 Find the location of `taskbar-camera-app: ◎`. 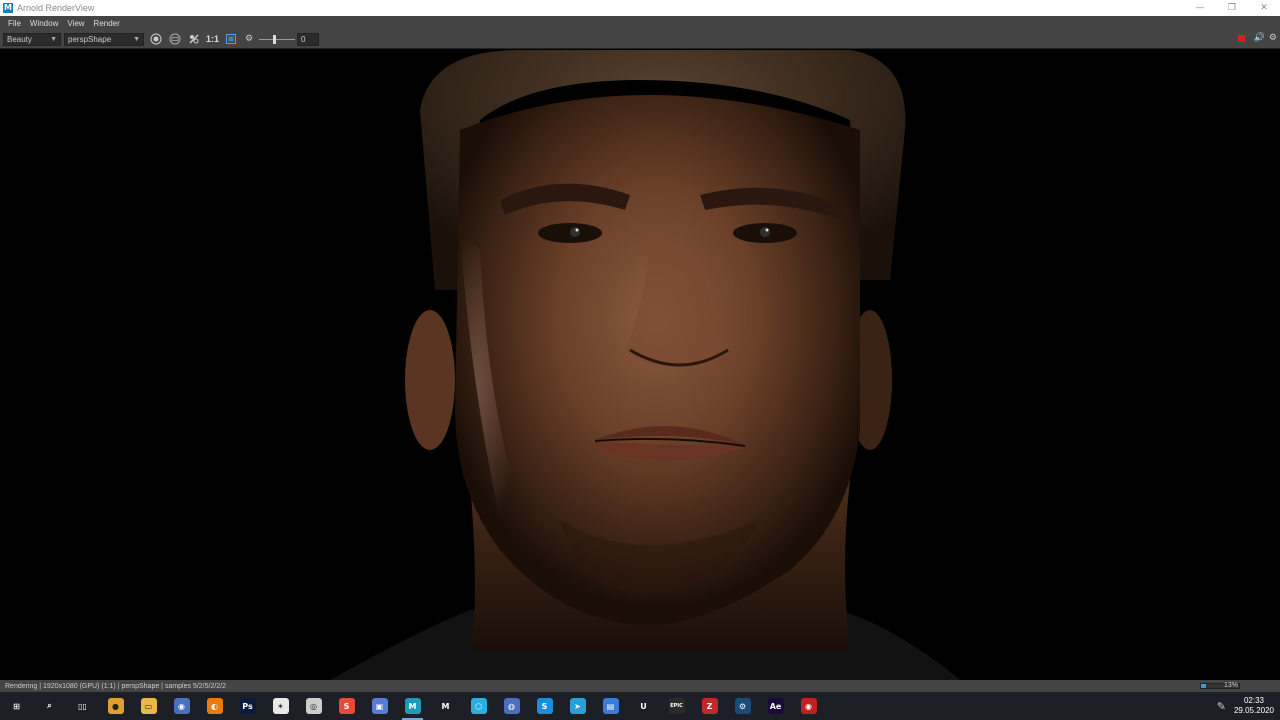

taskbar-camera-app: ◎ is located at coordinates (313, 706).